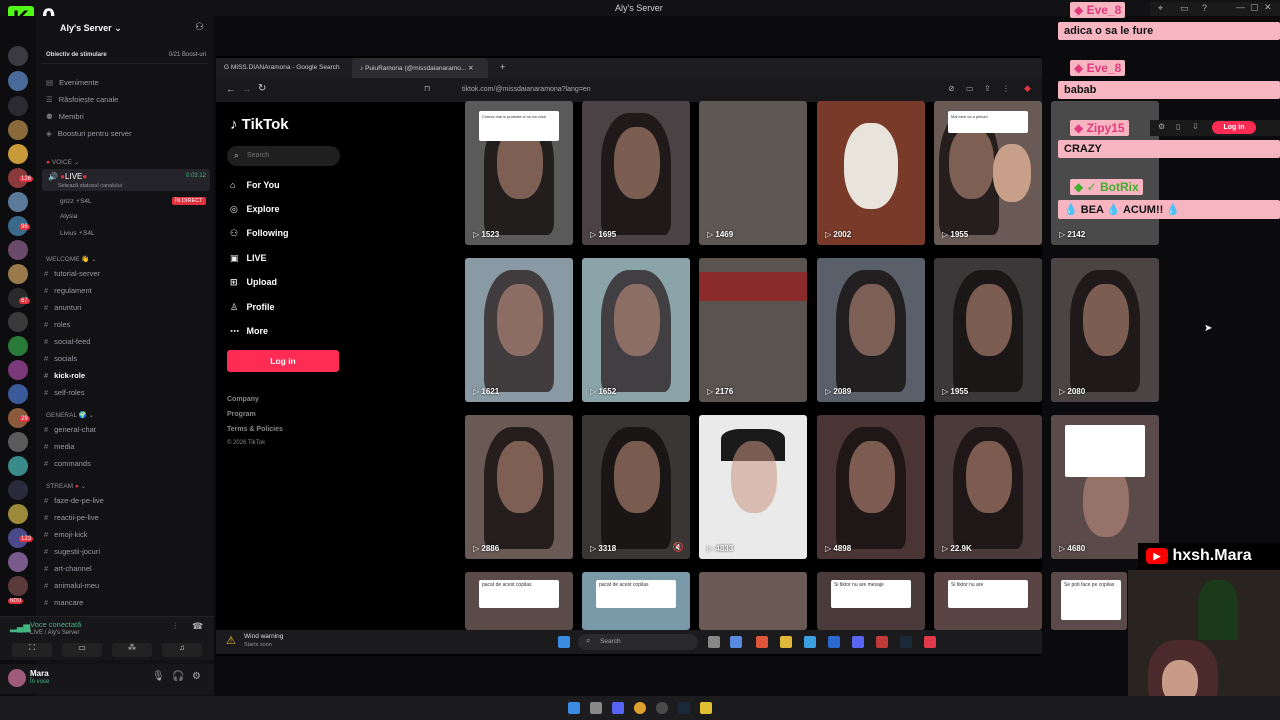 Image resolution: width=1280 pixels, height=720 pixels. What do you see at coordinates (68, 290) in the screenshot?
I see `channel-item: # regulament` at bounding box center [68, 290].